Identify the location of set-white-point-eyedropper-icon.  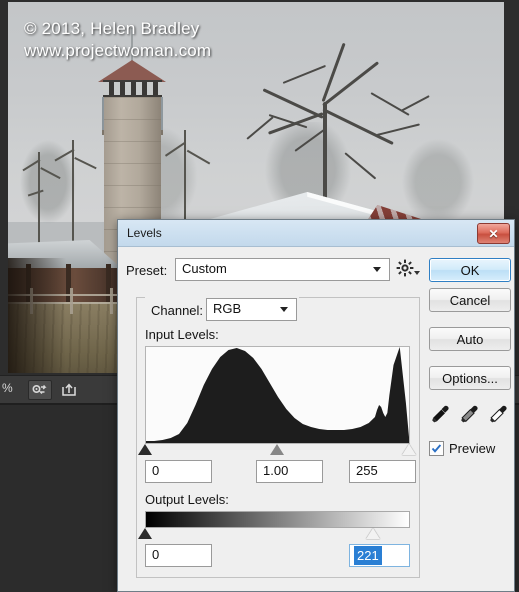
(498, 414).